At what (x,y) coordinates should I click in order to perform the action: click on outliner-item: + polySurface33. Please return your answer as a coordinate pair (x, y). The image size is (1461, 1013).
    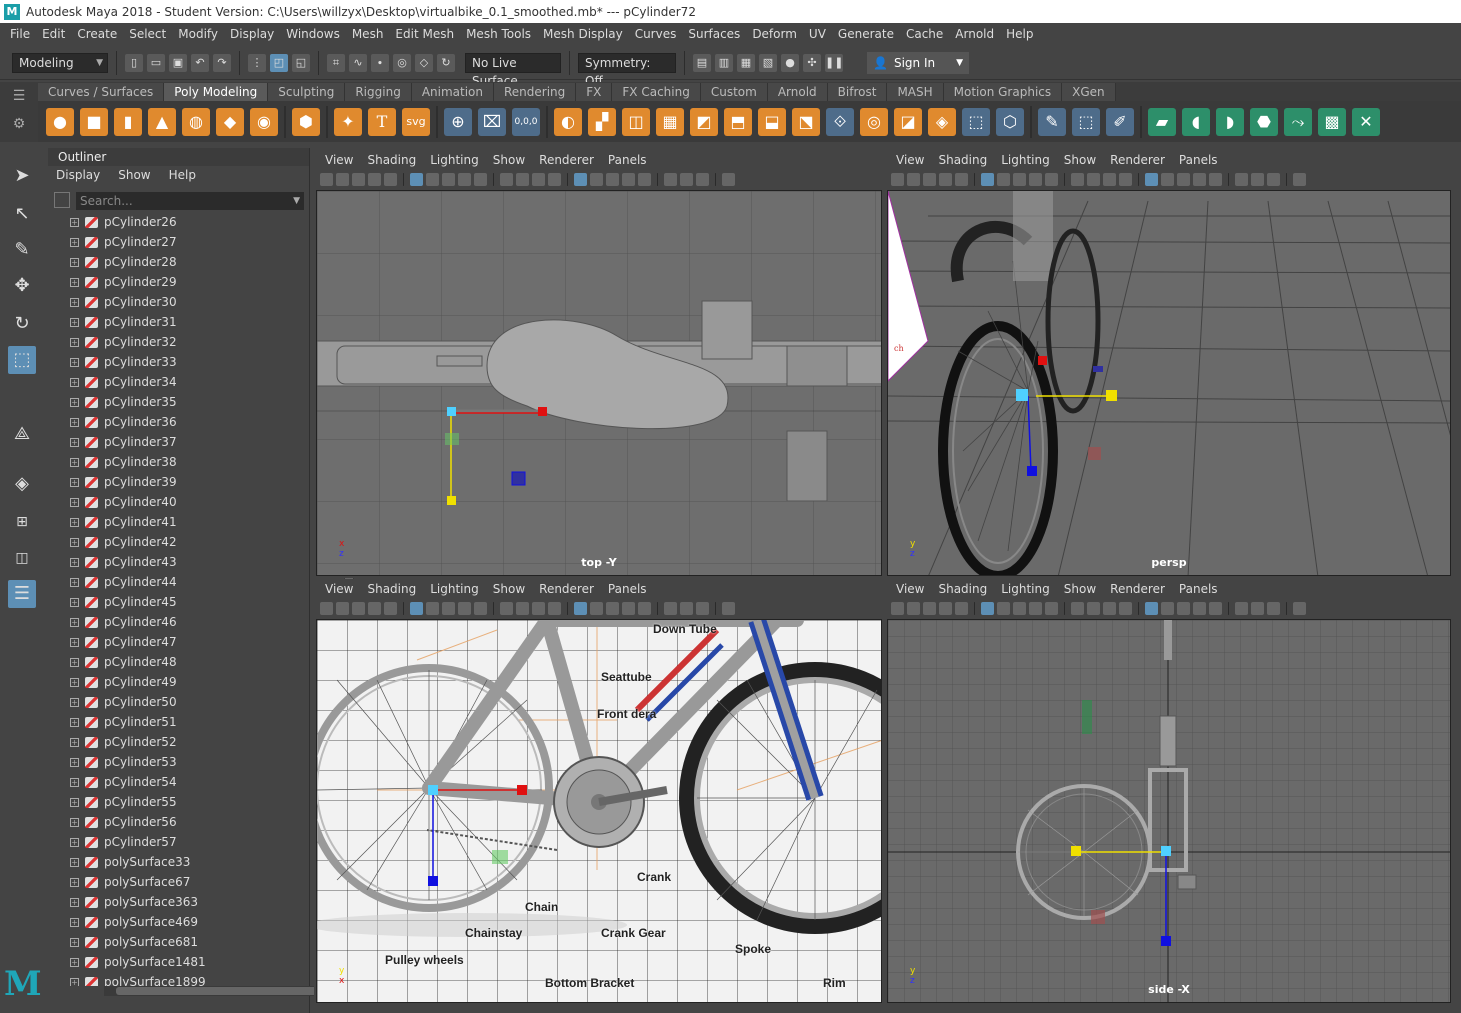
    Looking at the image, I should click on (172, 862).